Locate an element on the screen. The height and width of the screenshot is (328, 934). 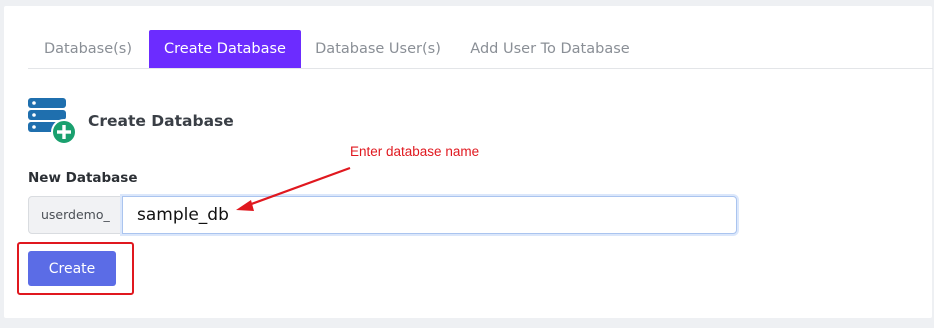
create-button-highlight is located at coordinates (75, 268).